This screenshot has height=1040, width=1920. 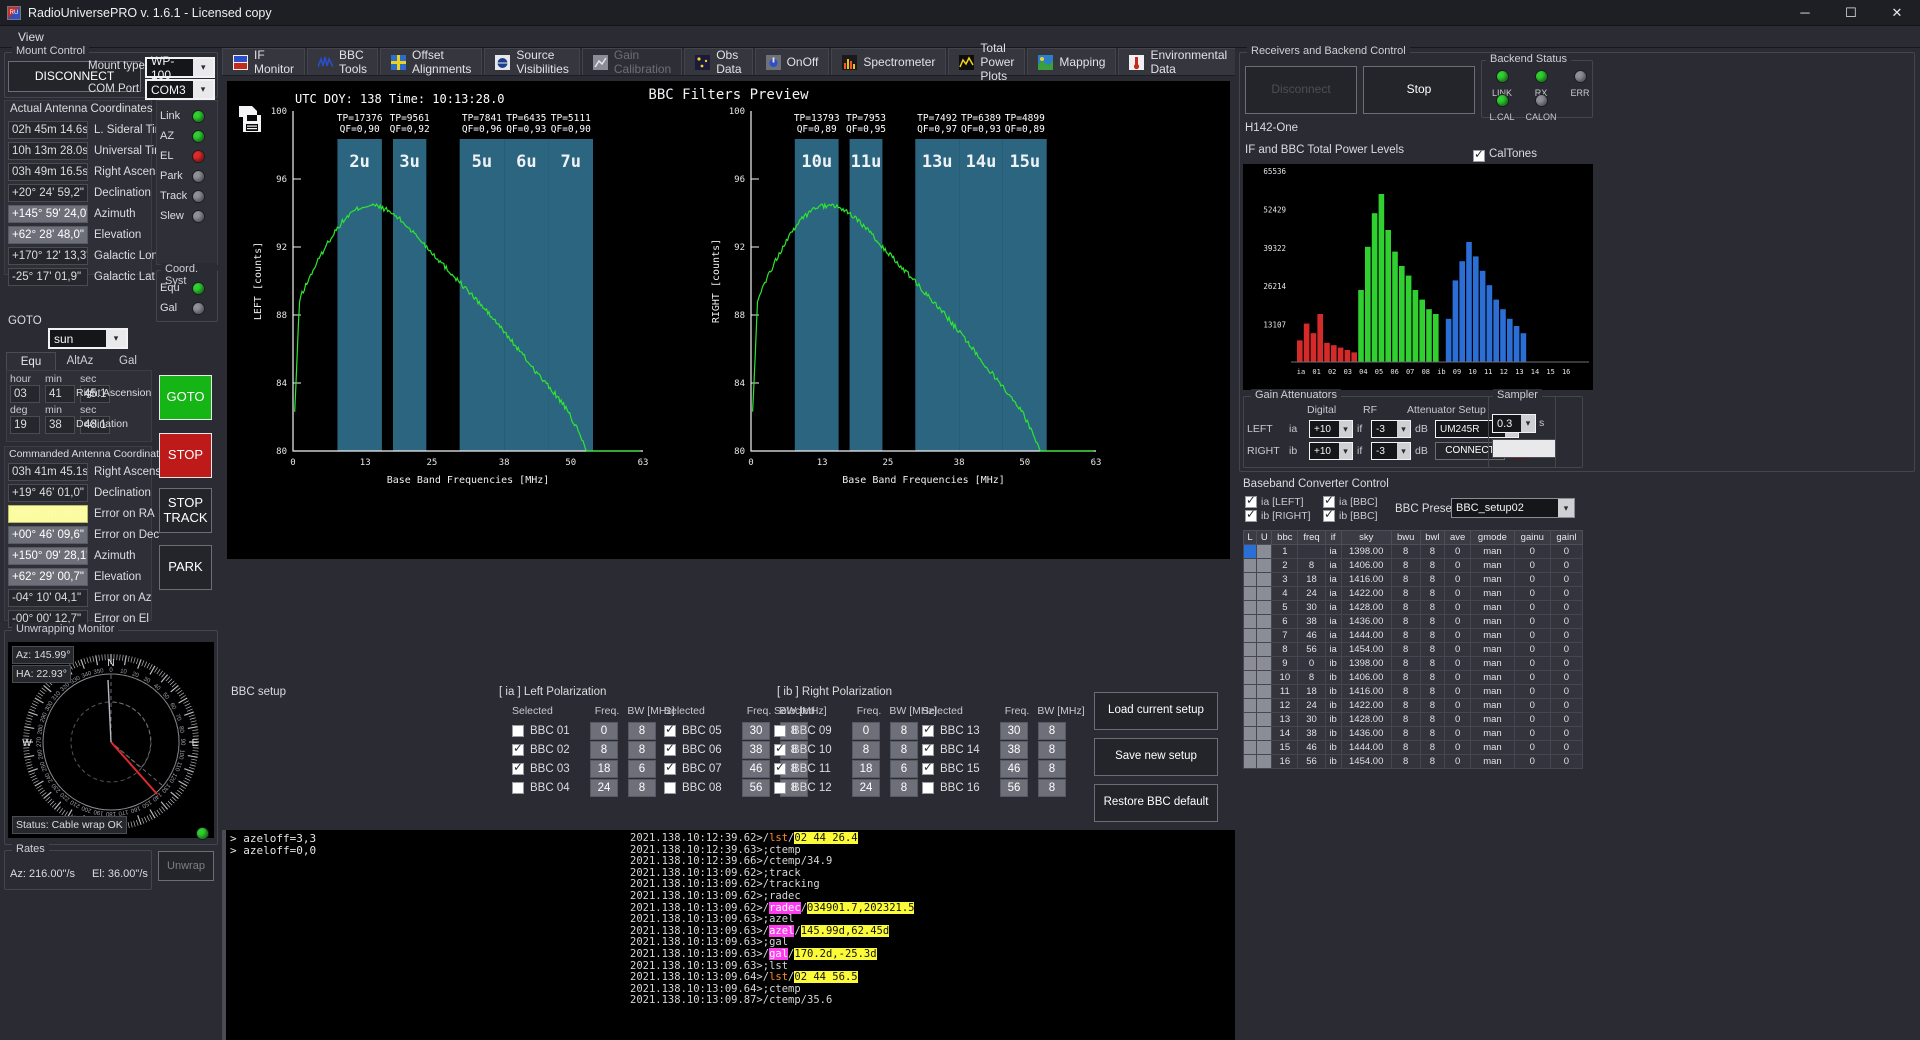 I want to click on cell-freq: 38, so click(x=1311, y=733).